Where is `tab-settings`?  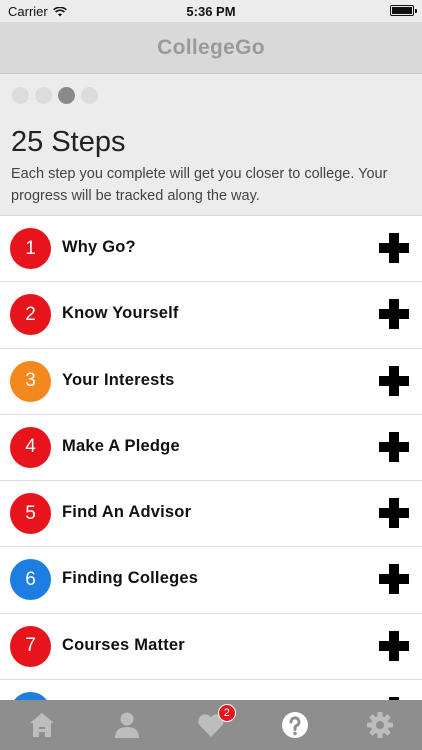
tab-settings is located at coordinates (380, 725).